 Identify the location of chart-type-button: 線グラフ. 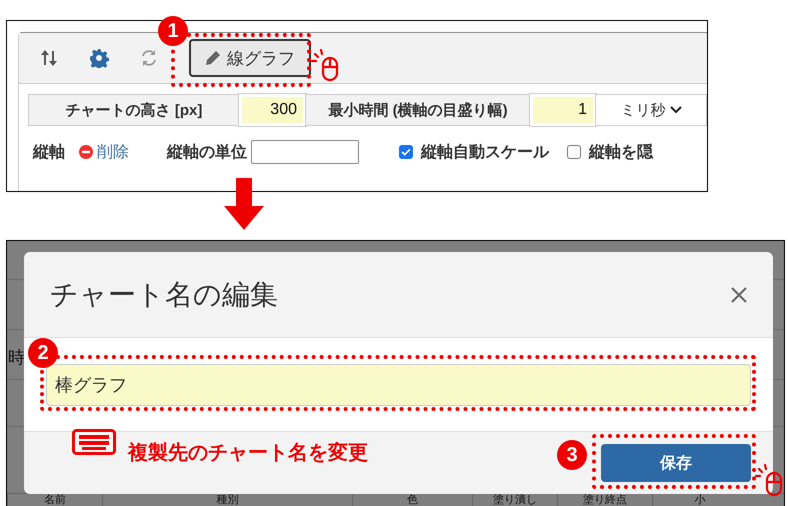
(250, 58).